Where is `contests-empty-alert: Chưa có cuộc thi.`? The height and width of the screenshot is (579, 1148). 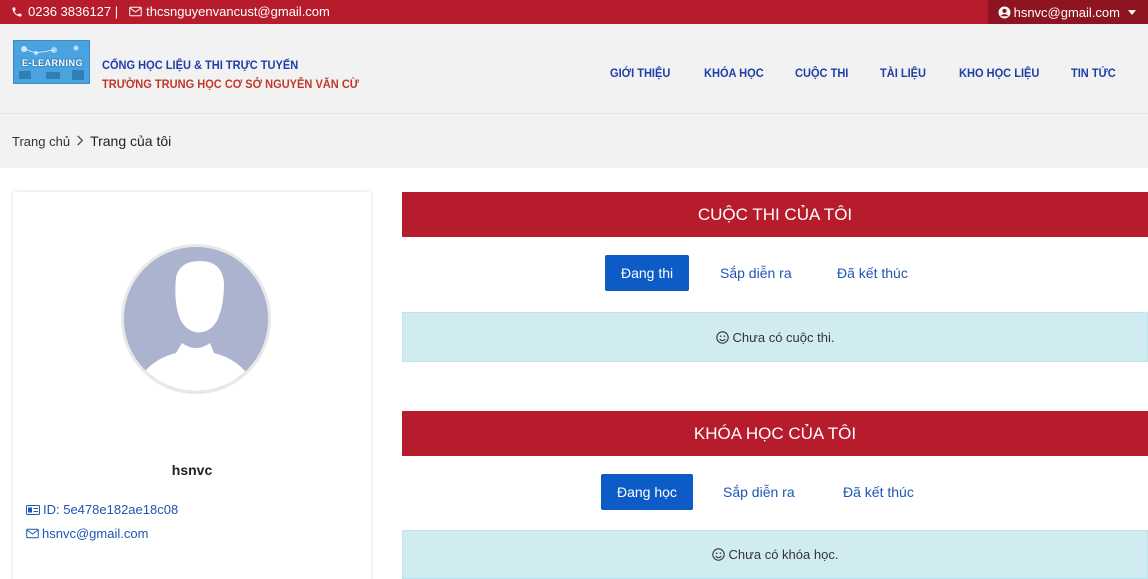 contests-empty-alert: Chưa có cuộc thi. is located at coordinates (775, 337).